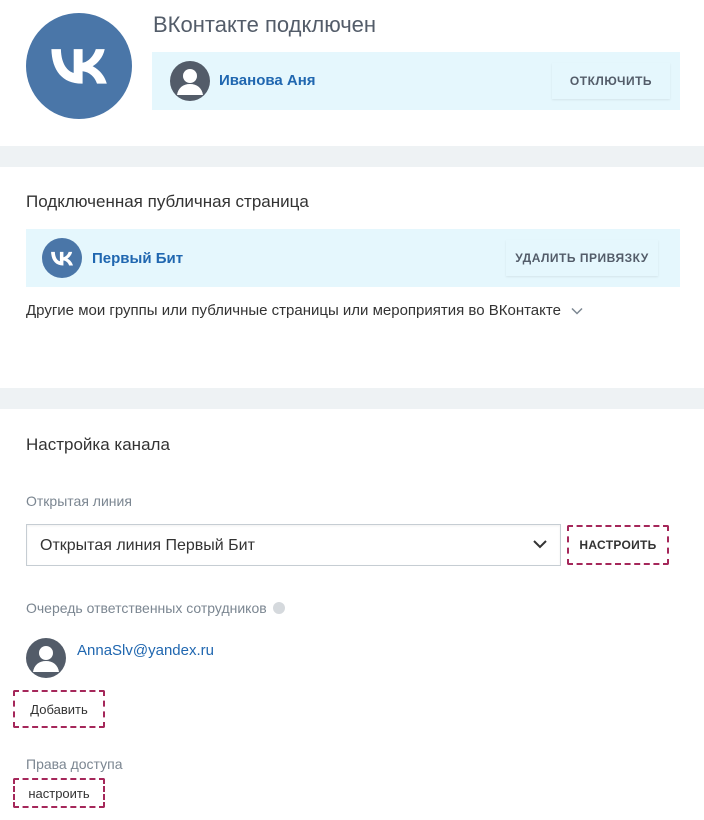  I want to click on queue-user-email: AnnaSlv@yandex.ru, so click(145, 650).